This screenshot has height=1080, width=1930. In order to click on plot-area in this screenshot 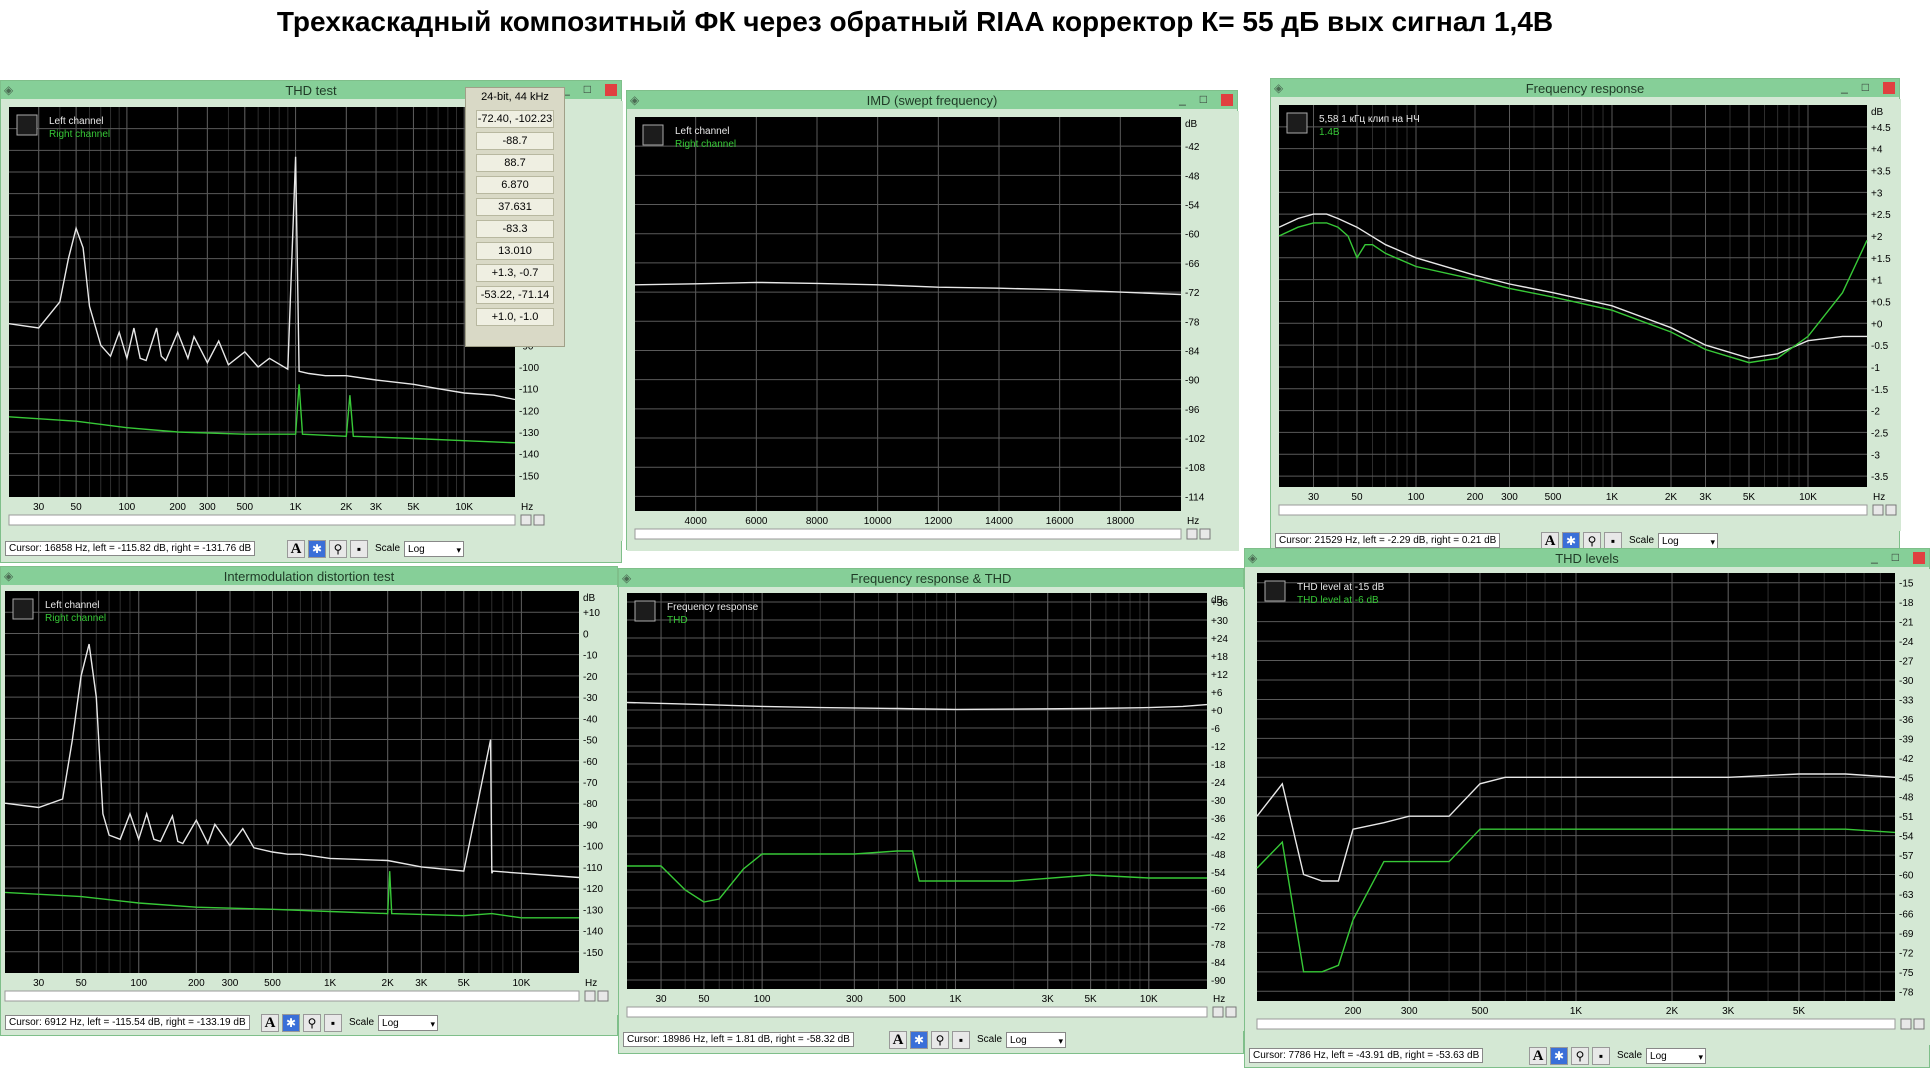, I will do `click(1573, 296)`.